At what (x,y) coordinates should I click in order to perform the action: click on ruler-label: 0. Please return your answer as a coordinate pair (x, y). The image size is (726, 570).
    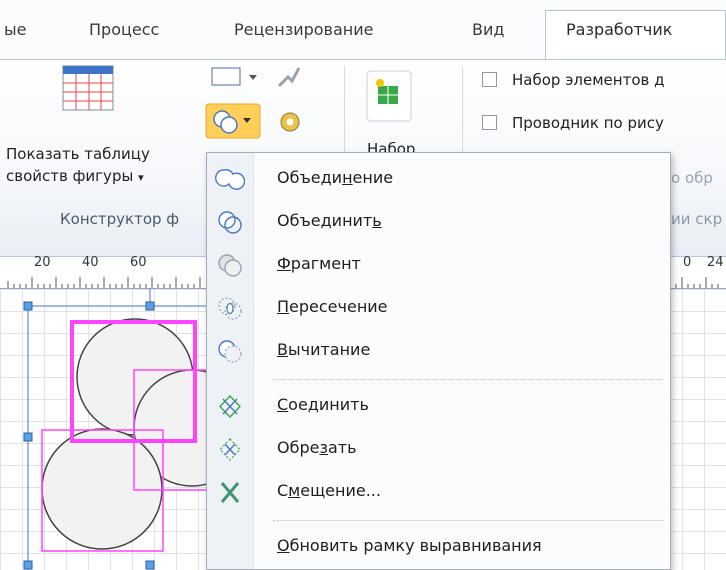
    Looking at the image, I should click on (687, 262).